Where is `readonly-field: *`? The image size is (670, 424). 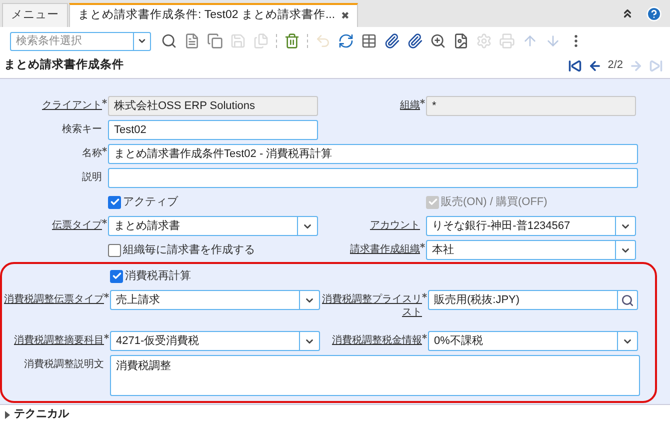 readonly-field: * is located at coordinates (531, 106).